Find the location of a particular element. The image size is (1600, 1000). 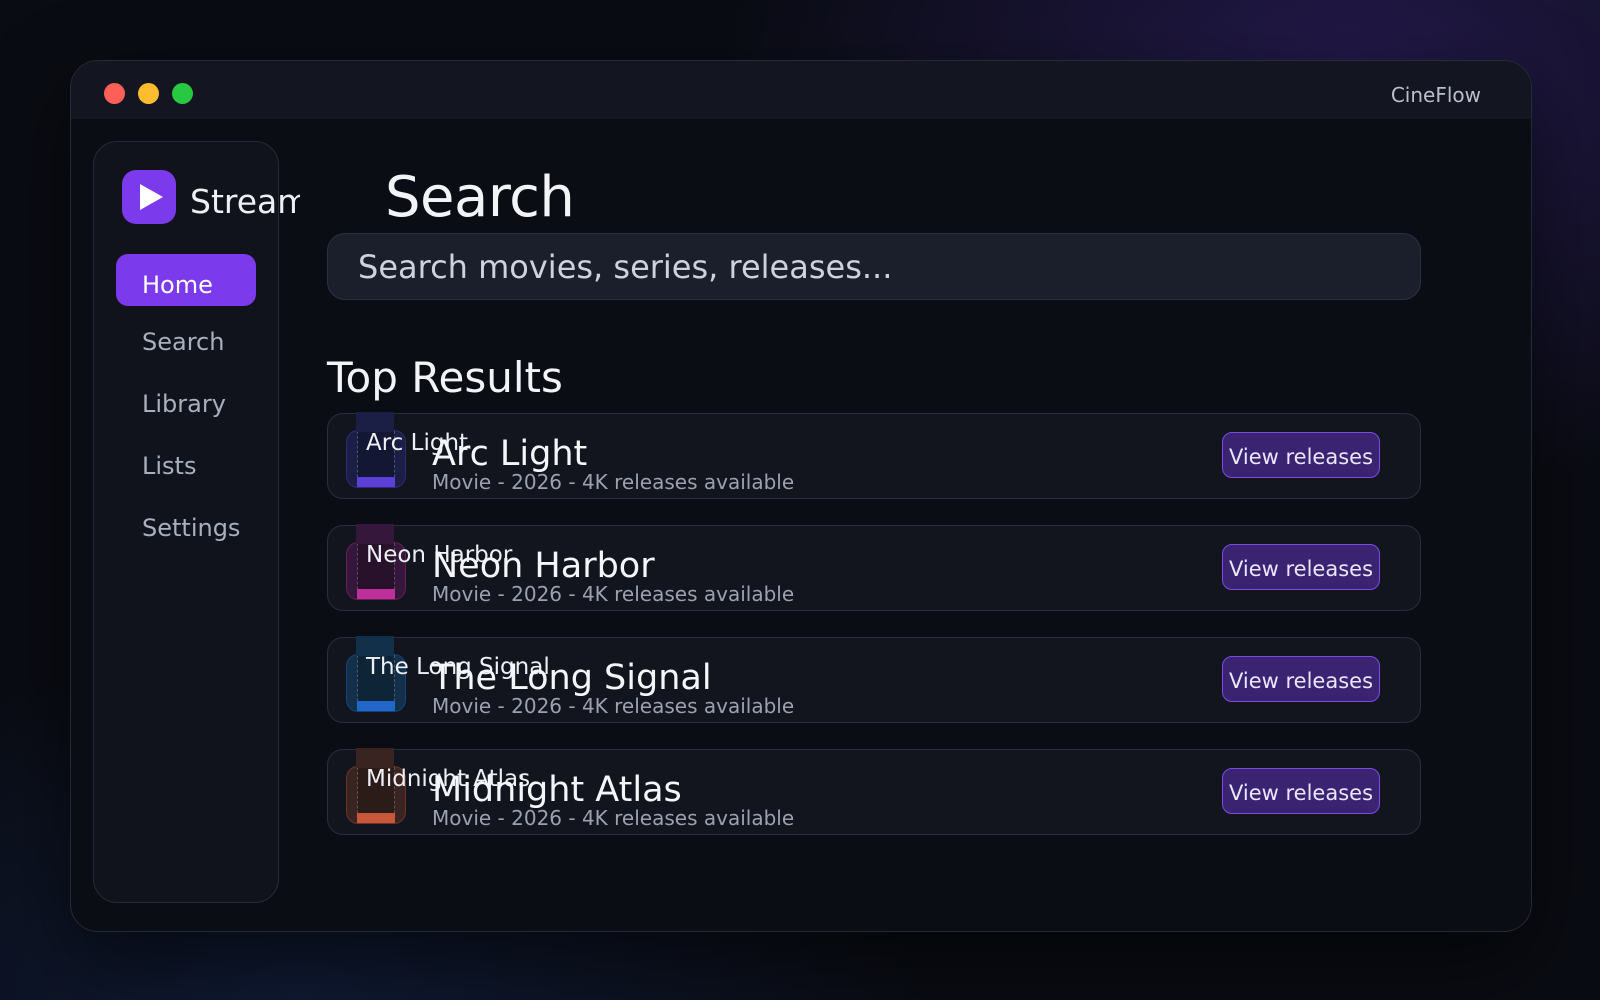

sidebar-item-settings: Settings is located at coordinates (186, 528).